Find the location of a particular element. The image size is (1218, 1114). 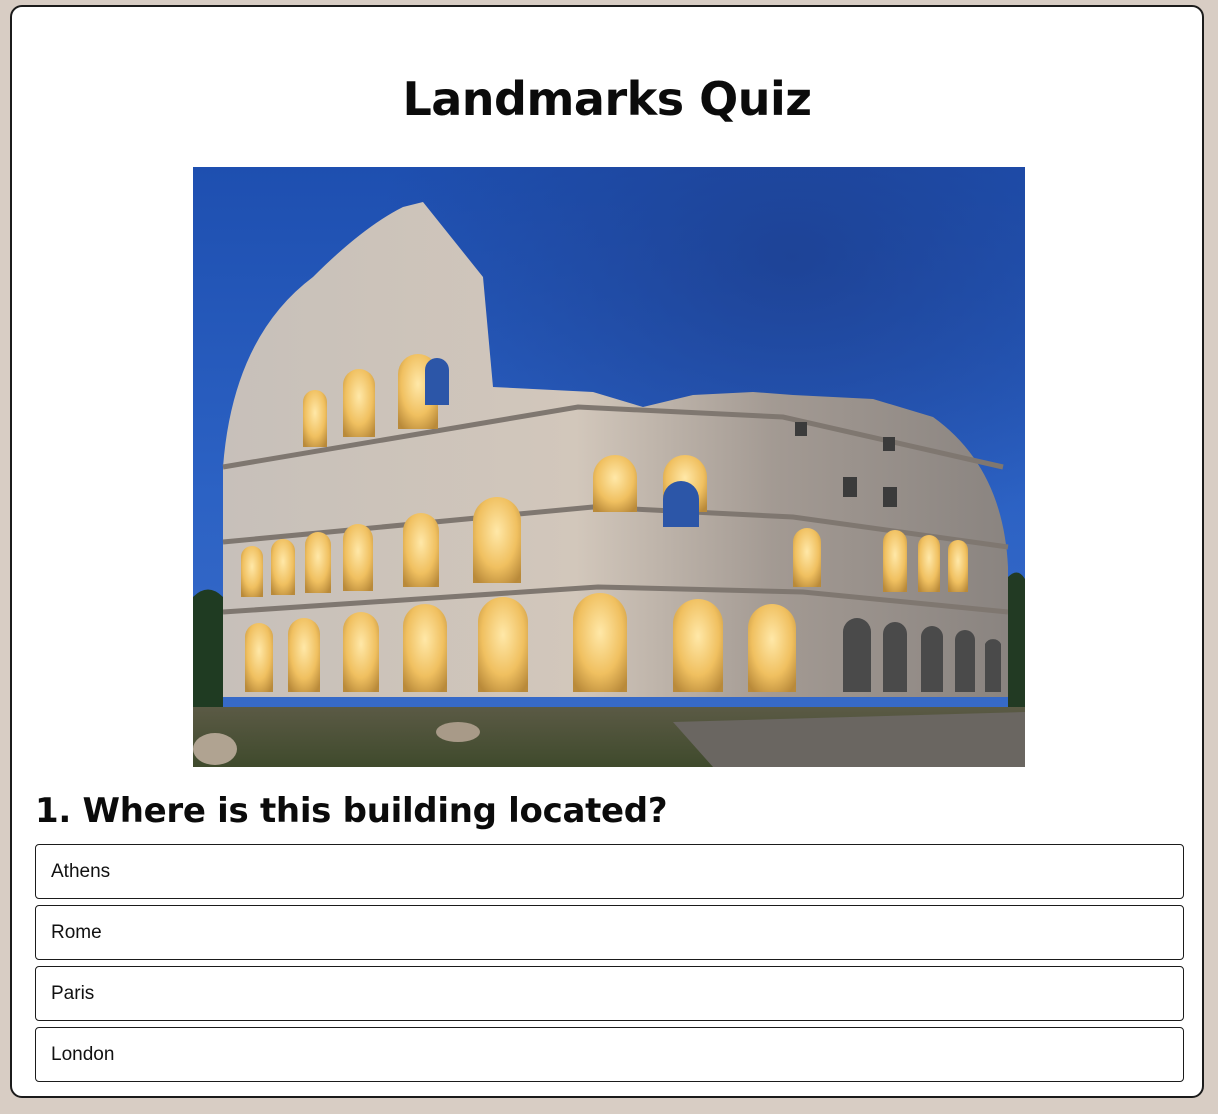

answer-option-rome: Rome is located at coordinates (609, 932).